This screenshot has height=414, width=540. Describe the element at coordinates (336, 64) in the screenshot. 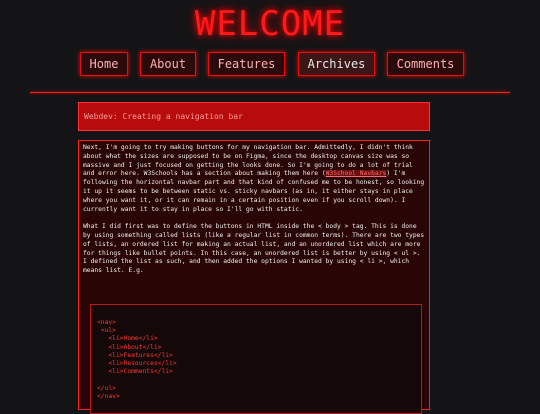

I see `nav-archives-button: Archives` at that location.